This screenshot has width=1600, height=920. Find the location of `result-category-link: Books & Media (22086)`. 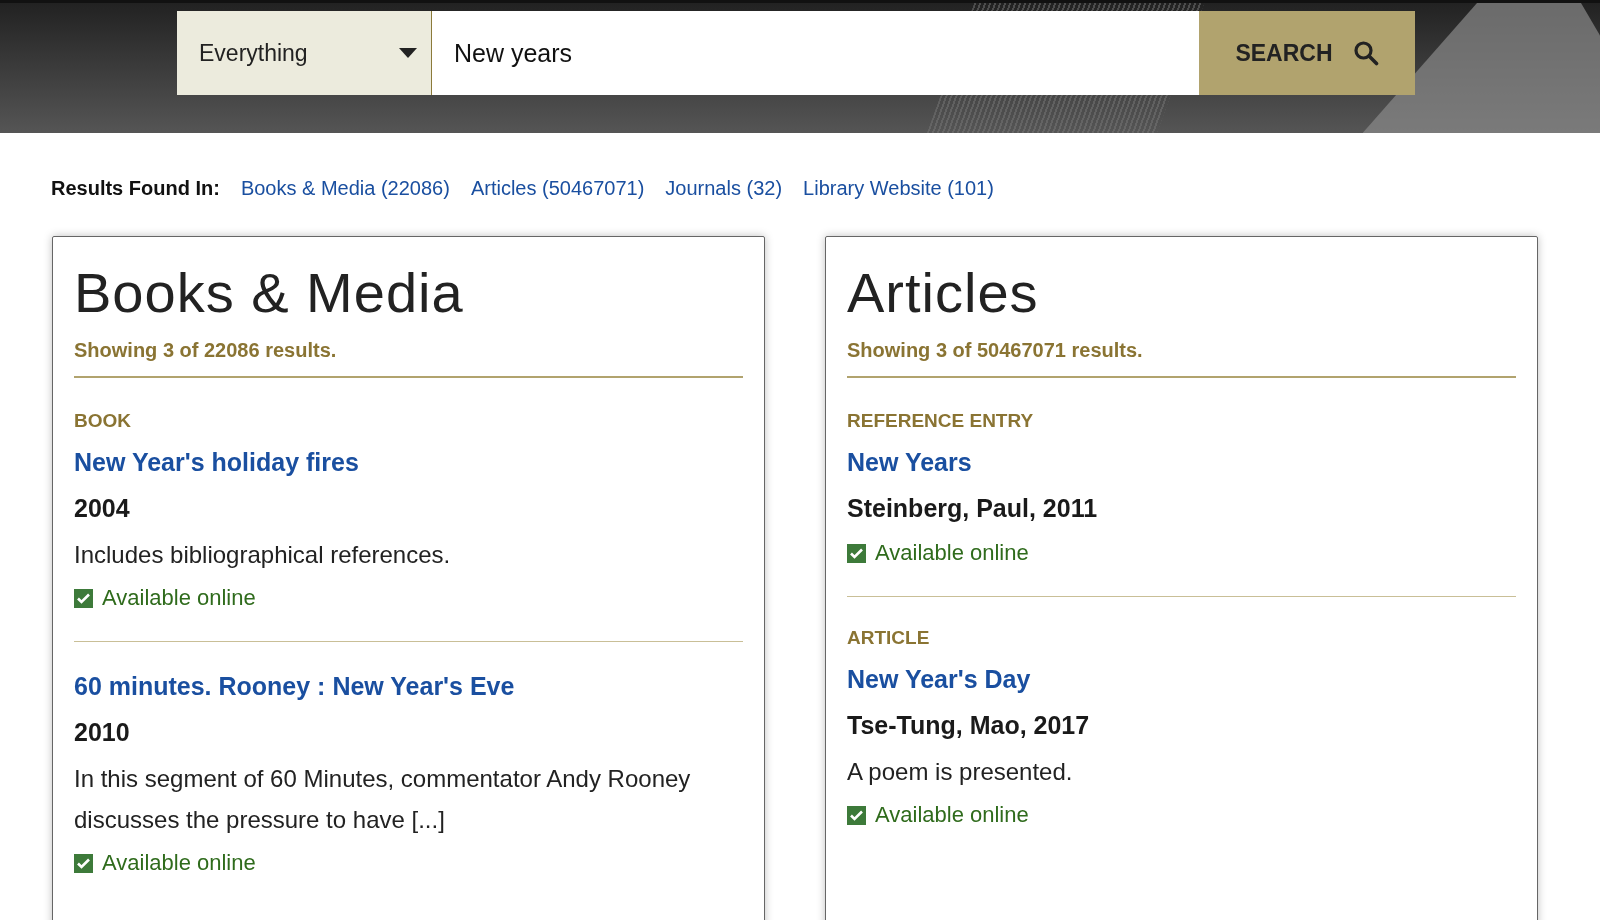

result-category-link: Books & Media (22086) is located at coordinates (345, 188).